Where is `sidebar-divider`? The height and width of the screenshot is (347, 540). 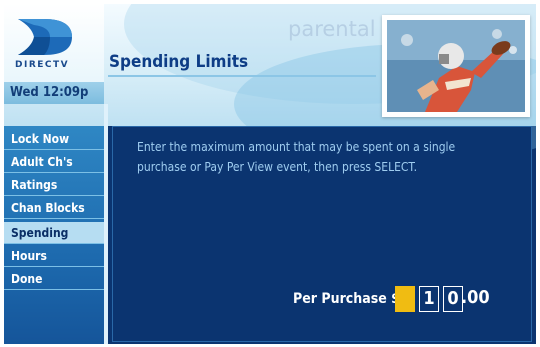 sidebar-divider is located at coordinates (106, 224).